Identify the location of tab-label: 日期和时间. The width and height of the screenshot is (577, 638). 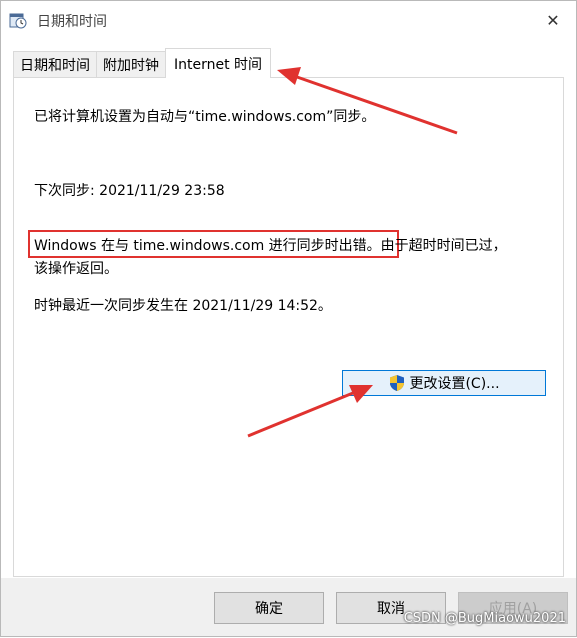
(55, 65).